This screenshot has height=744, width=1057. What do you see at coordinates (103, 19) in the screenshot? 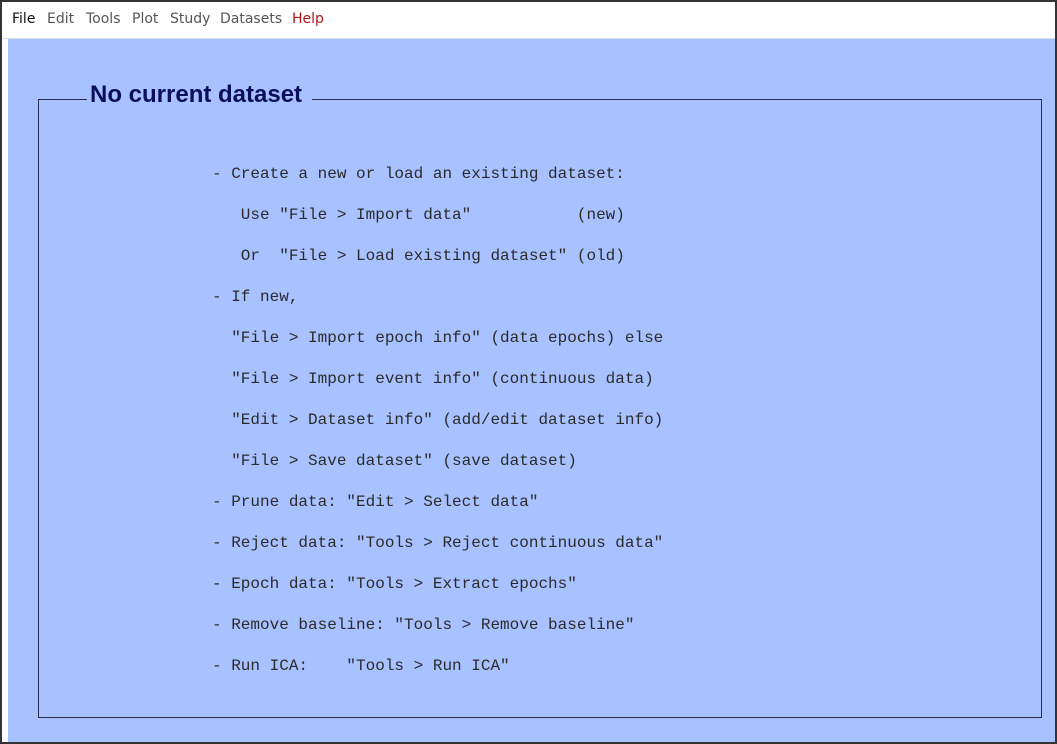
I see `menu-tools: Tools` at bounding box center [103, 19].